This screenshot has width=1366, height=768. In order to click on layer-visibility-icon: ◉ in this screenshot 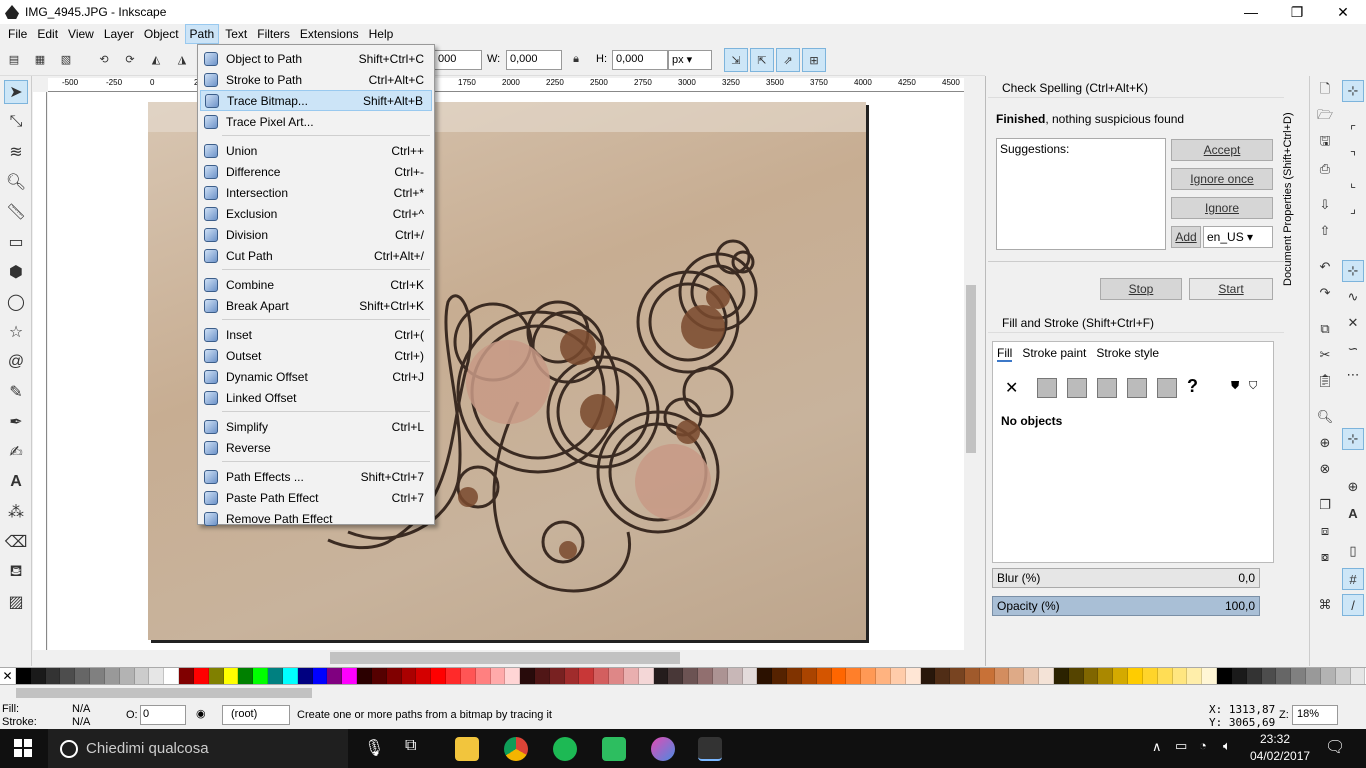, I will do `click(201, 713)`.